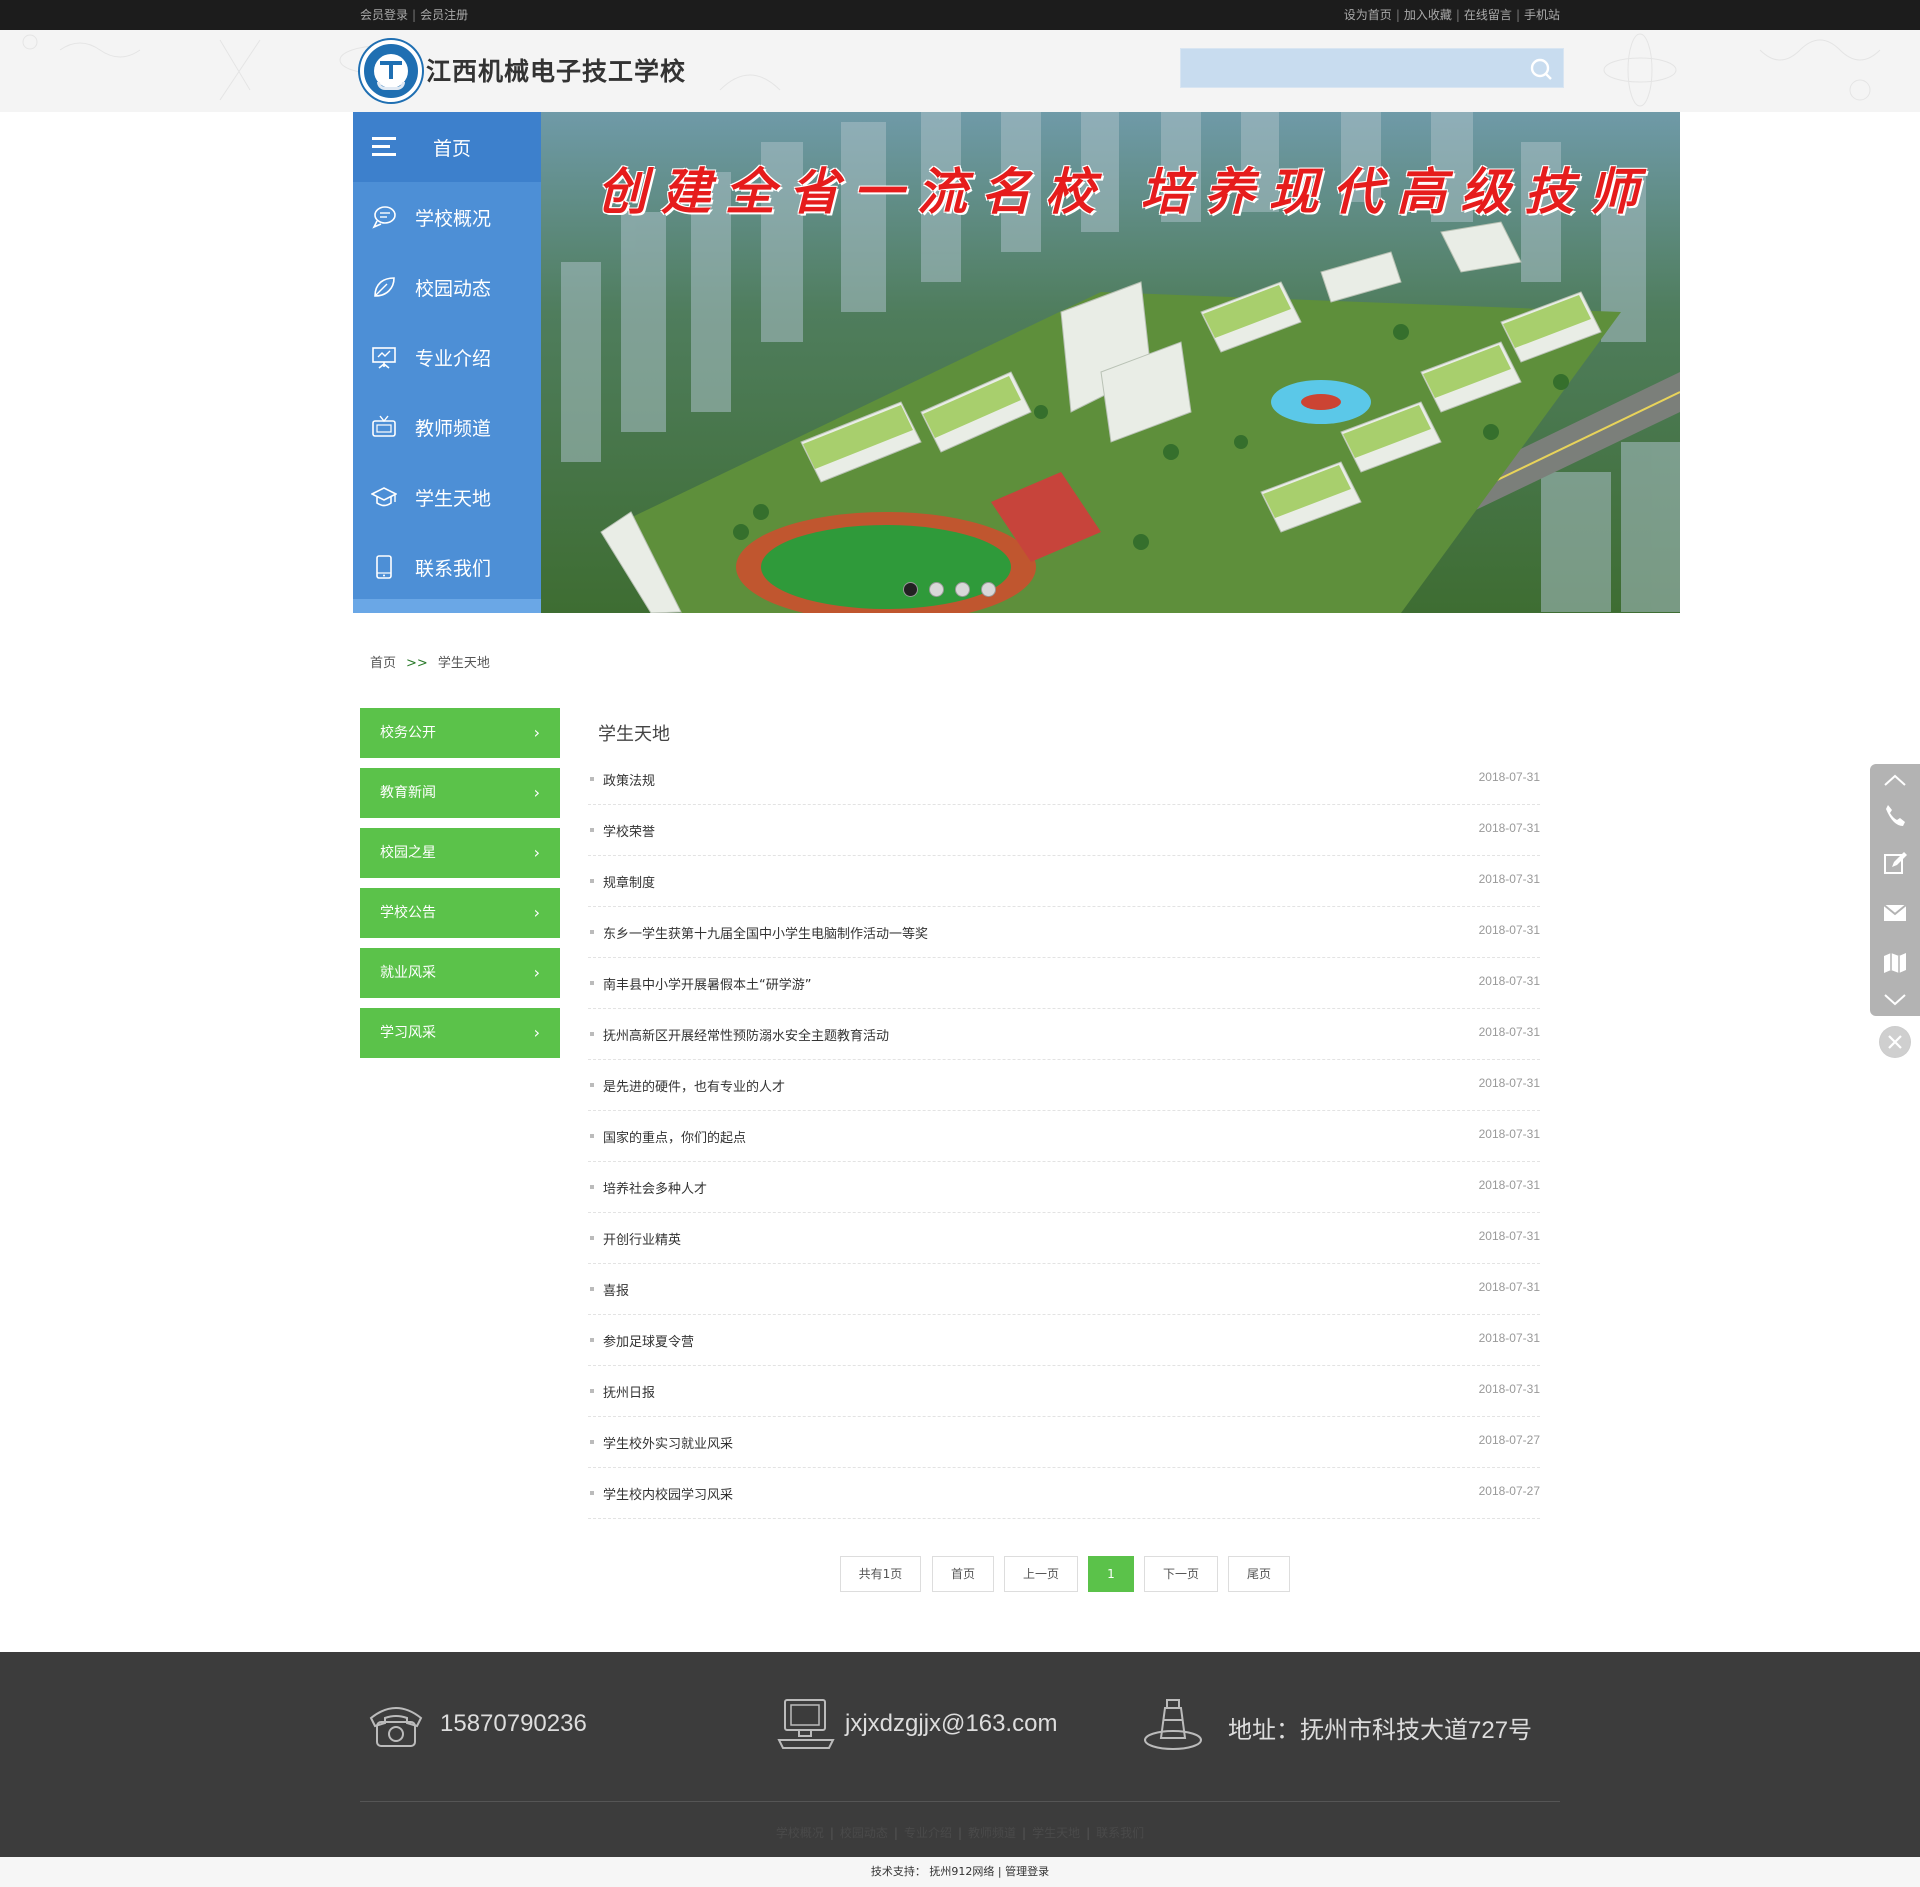 The image size is (1920, 1887). I want to click on article-link: 开创行业精英, so click(642, 1238).